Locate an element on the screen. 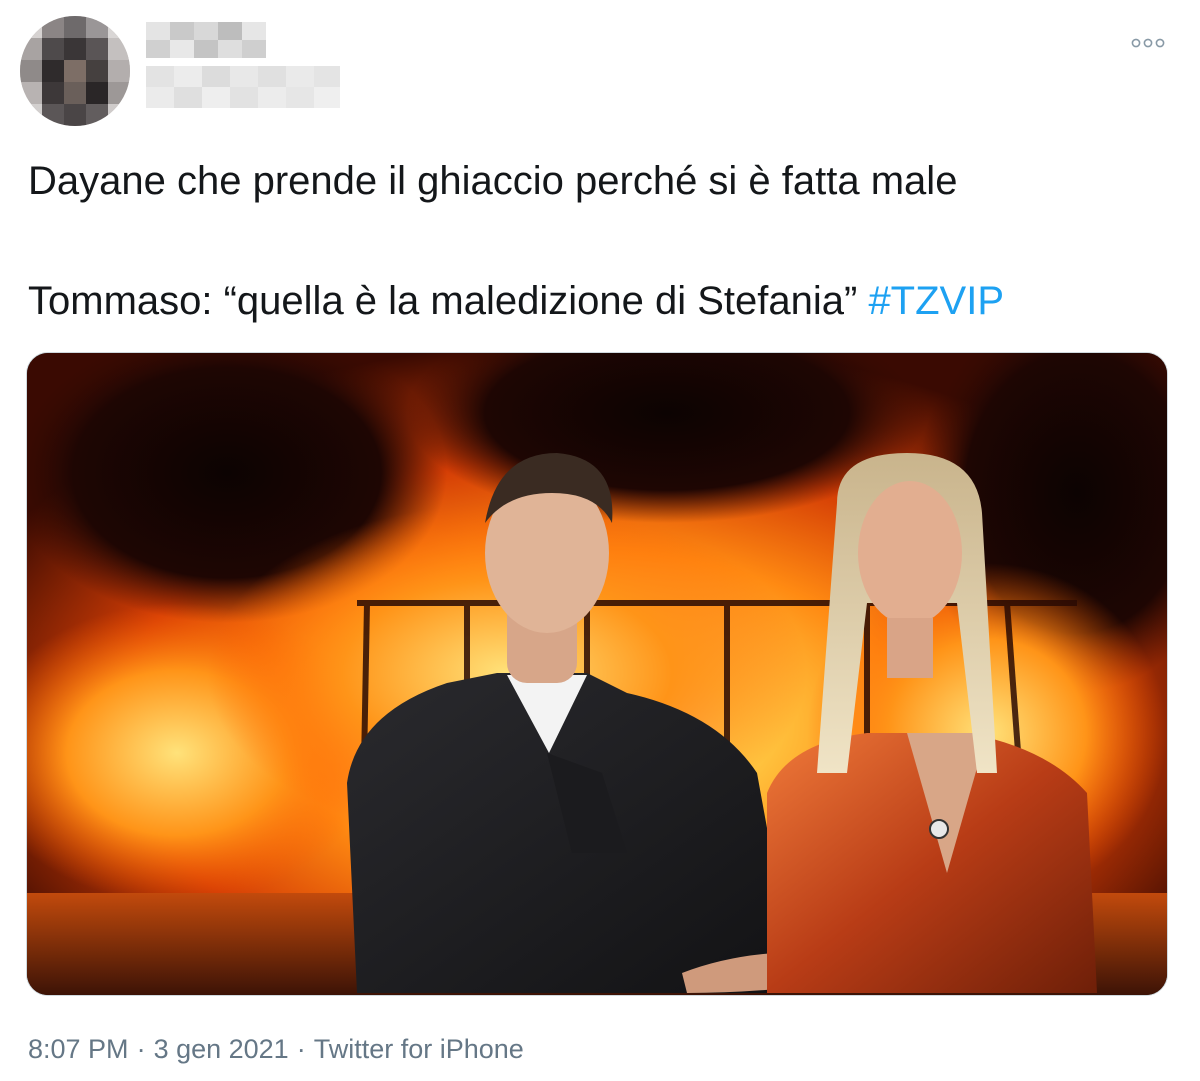 Image resolution: width=1200 pixels, height=1081 pixels. tweet-source: Twitter for iPhone is located at coordinates (419, 1049).